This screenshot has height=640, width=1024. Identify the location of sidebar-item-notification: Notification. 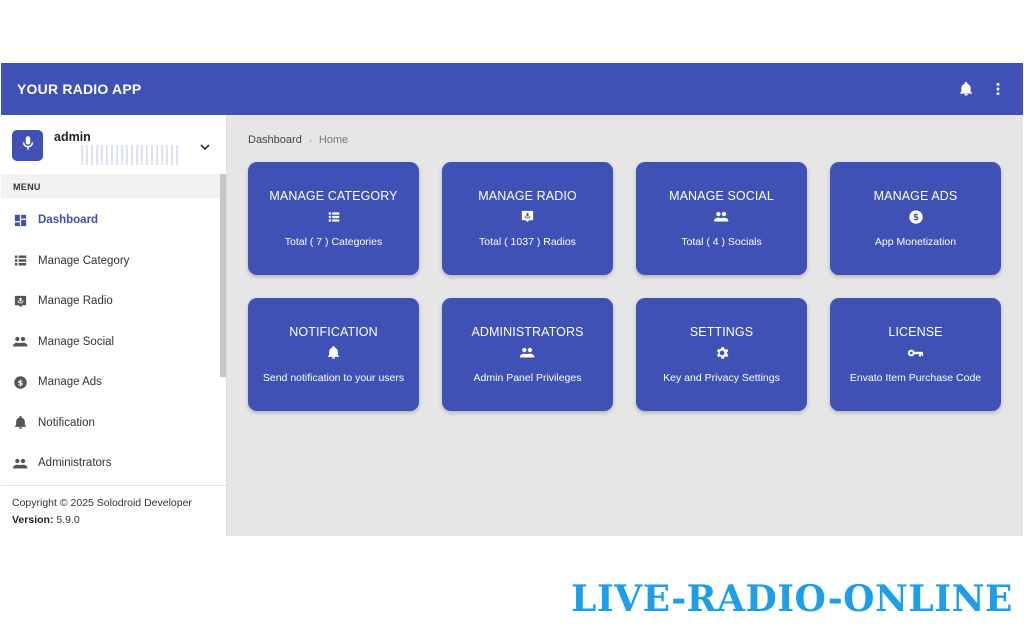
(111, 423).